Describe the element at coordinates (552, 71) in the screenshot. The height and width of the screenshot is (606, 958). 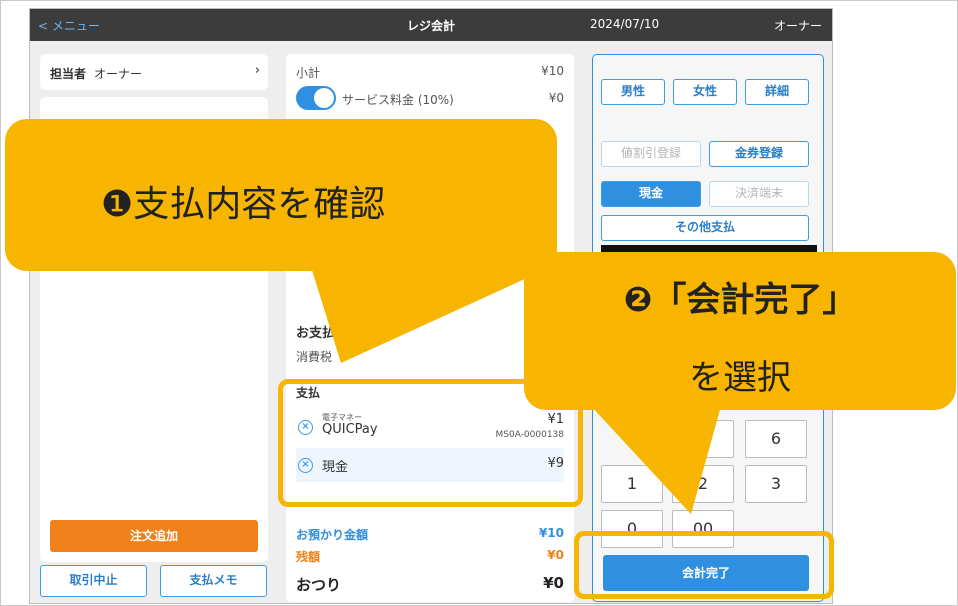
I see `subtotal-value: ¥10` at that location.